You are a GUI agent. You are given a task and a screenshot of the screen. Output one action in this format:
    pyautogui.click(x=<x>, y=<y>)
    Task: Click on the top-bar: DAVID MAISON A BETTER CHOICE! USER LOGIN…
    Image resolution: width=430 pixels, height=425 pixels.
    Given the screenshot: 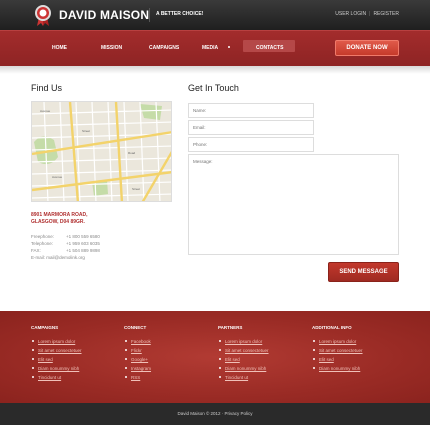 What is the action you would take?
    pyautogui.click(x=215, y=15)
    